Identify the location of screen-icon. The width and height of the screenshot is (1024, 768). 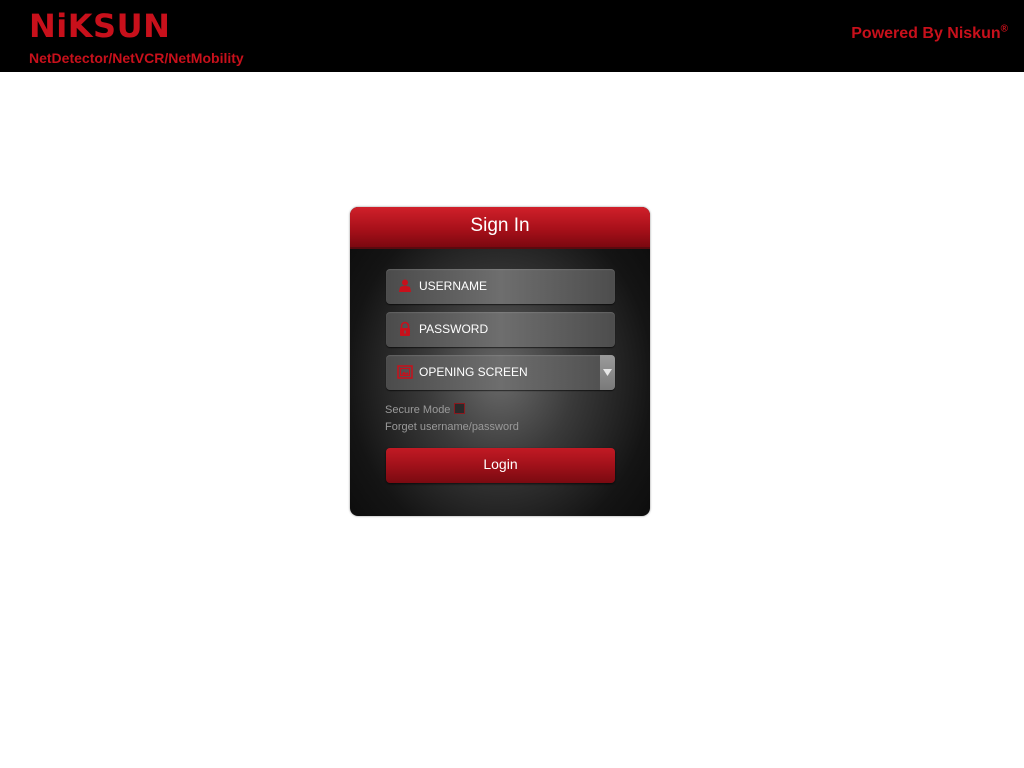
(405, 372).